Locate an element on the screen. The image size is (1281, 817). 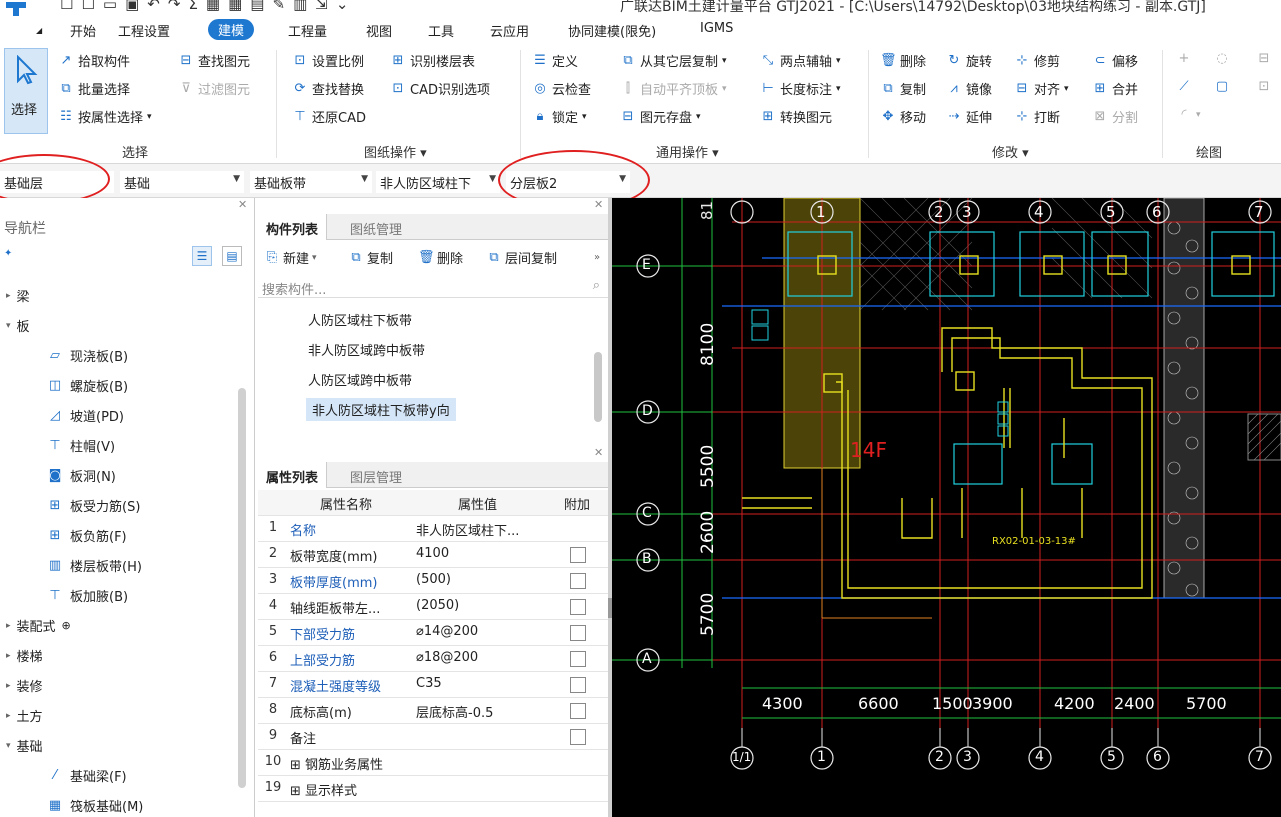
draw-rect-button: ▢ is located at coordinates (1222, 87).